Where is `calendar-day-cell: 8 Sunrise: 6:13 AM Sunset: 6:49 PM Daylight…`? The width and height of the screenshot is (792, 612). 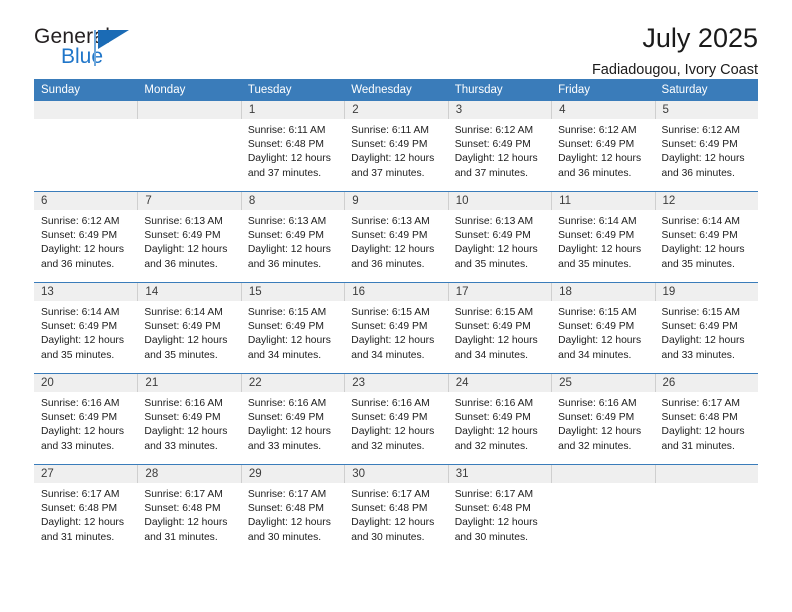
calendar-day-cell: 8 Sunrise: 6:13 AM Sunset: 6:49 PM Daylight… is located at coordinates (292, 237).